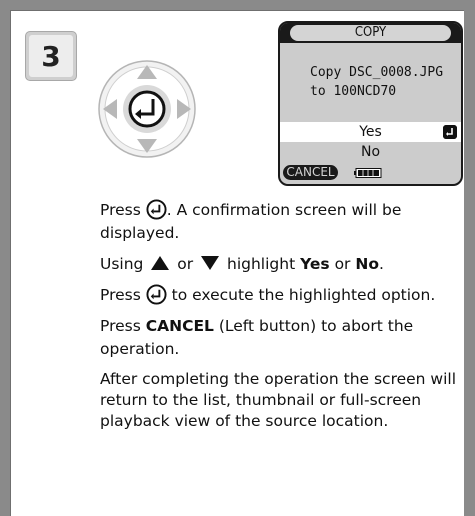 This screenshot has width=475, height=516. What do you see at coordinates (210, 263) in the screenshot?
I see `down-arrow-icon` at bounding box center [210, 263].